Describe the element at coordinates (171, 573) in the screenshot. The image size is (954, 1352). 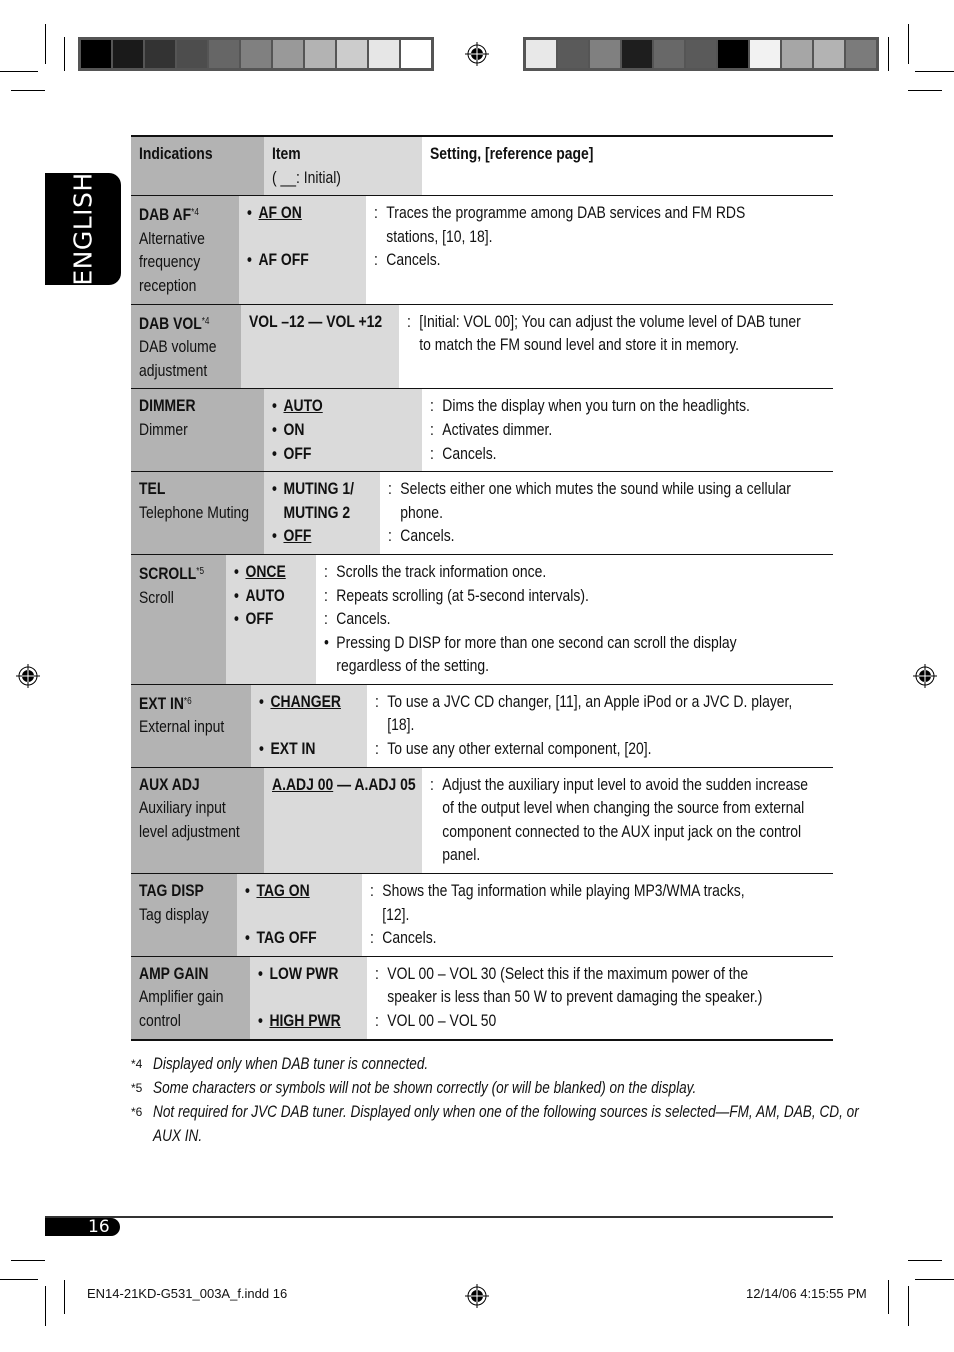
I see `indication-name: SCROLL*5` at that location.